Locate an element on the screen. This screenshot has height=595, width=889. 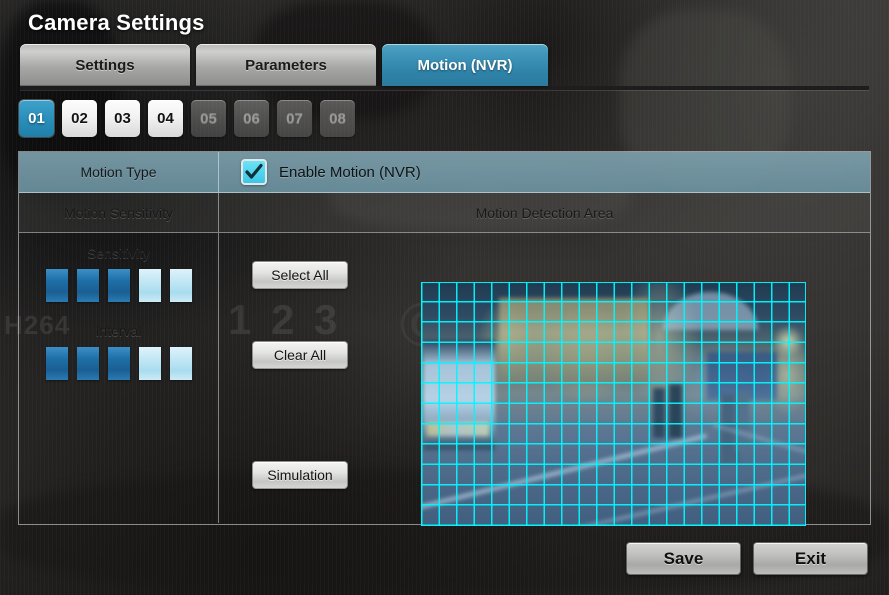
sensitivity-bars is located at coordinates (118, 285).